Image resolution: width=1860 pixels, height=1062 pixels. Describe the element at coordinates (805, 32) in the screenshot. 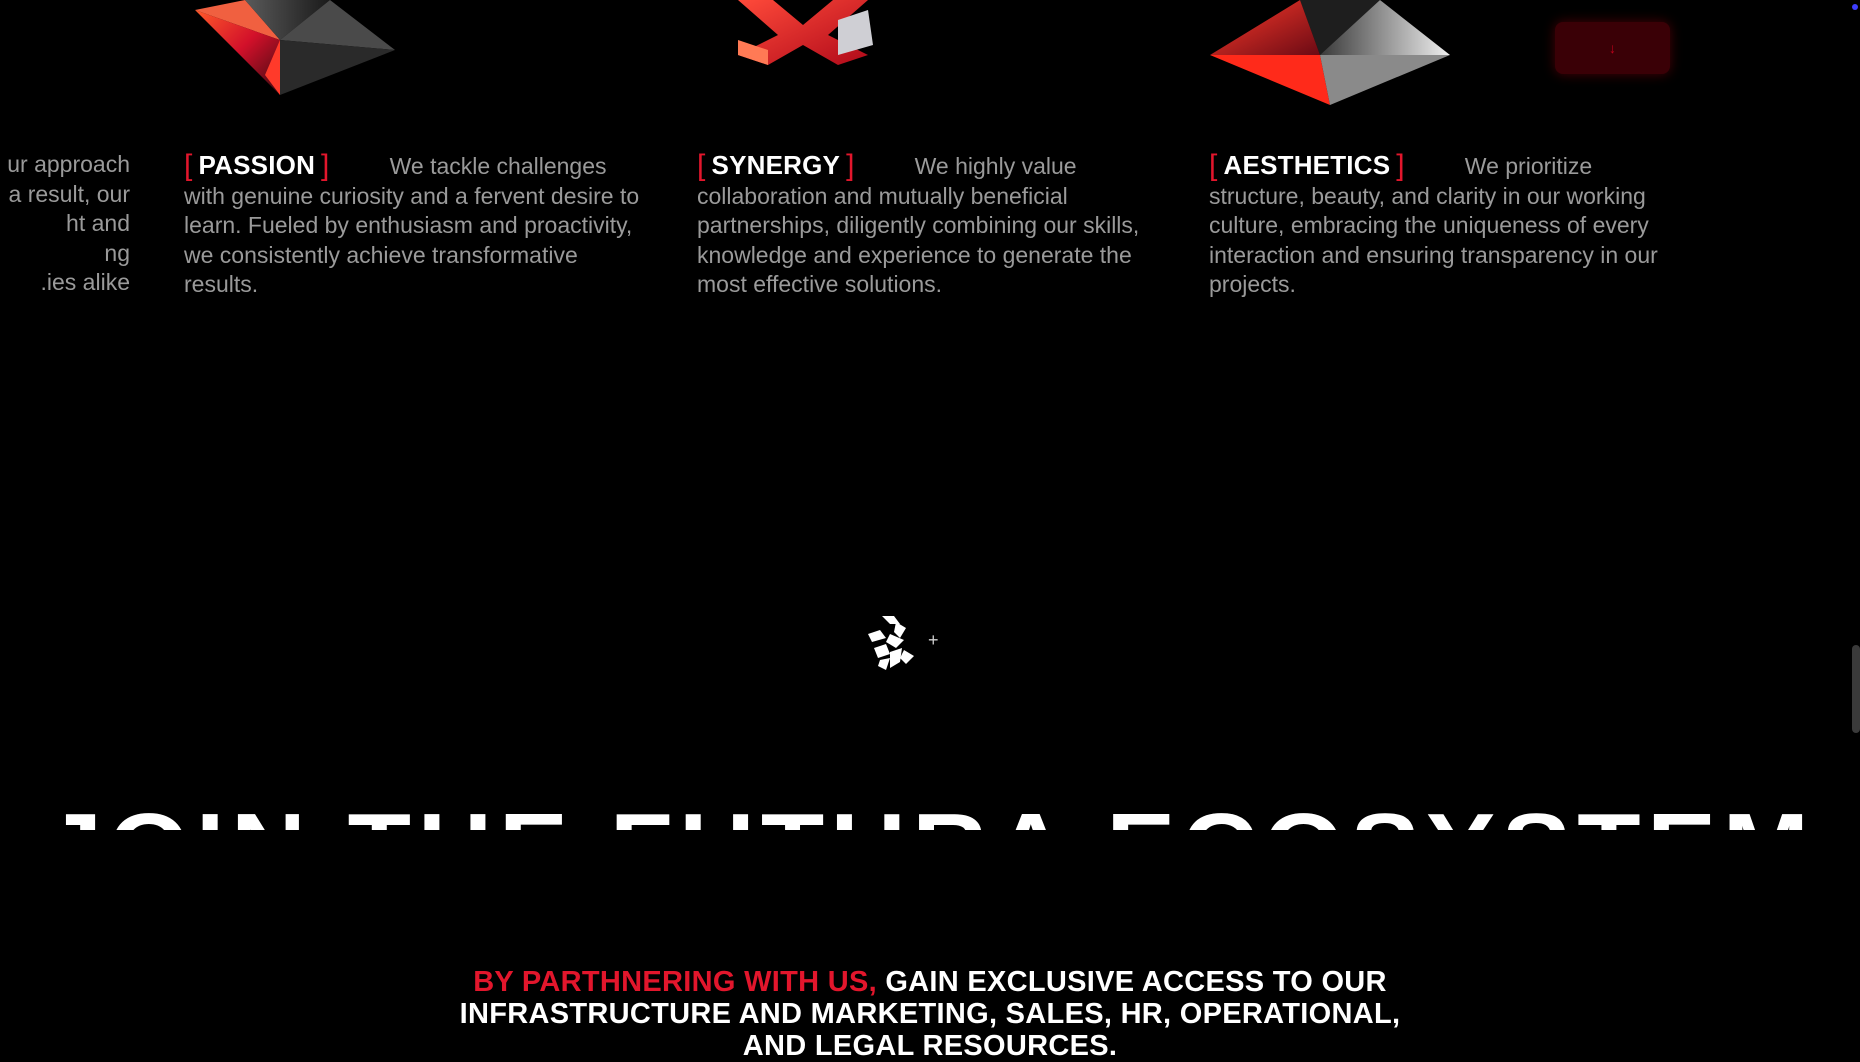

I see `cross-shape-synergy` at that location.